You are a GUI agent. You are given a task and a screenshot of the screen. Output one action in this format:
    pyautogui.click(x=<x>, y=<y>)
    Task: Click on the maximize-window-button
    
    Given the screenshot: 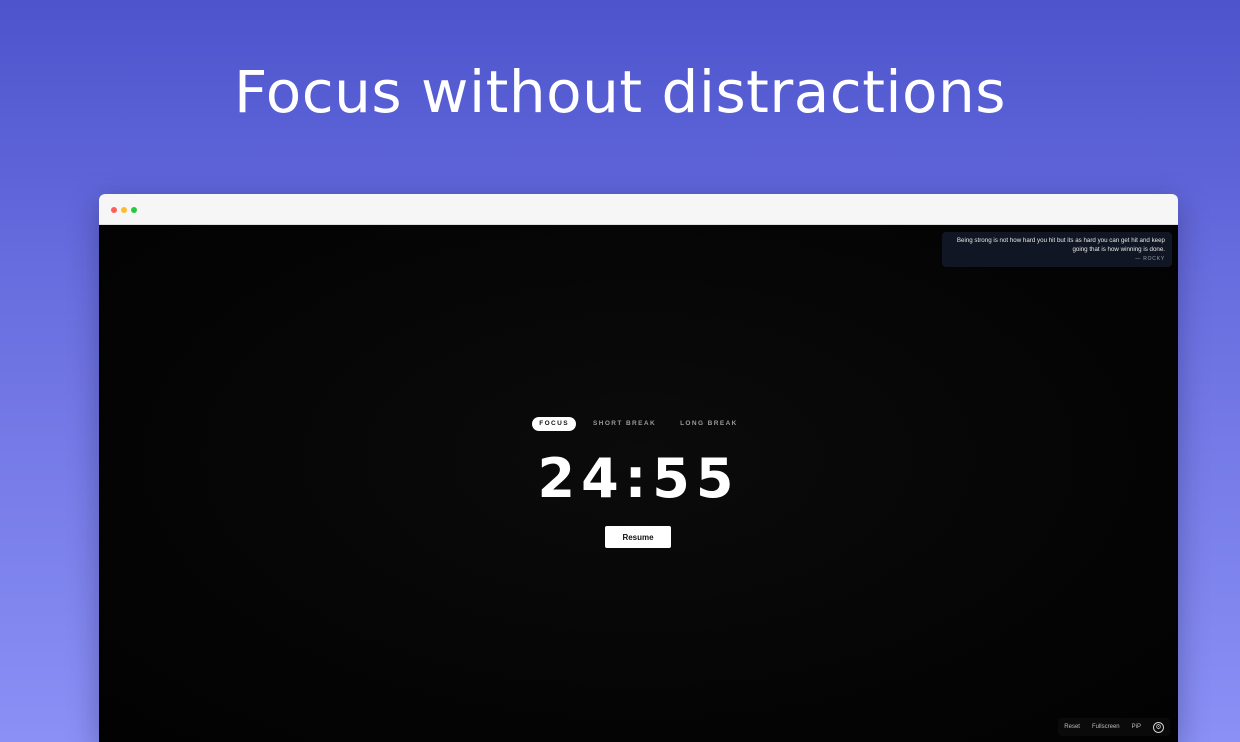 What is the action you would take?
    pyautogui.click(x=134, y=210)
    